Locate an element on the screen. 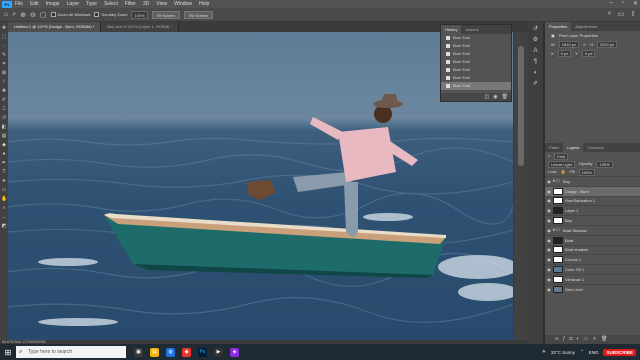 The width and height of the screenshot is (640, 360). layer-kind-select: Kind is located at coordinates (561, 156).